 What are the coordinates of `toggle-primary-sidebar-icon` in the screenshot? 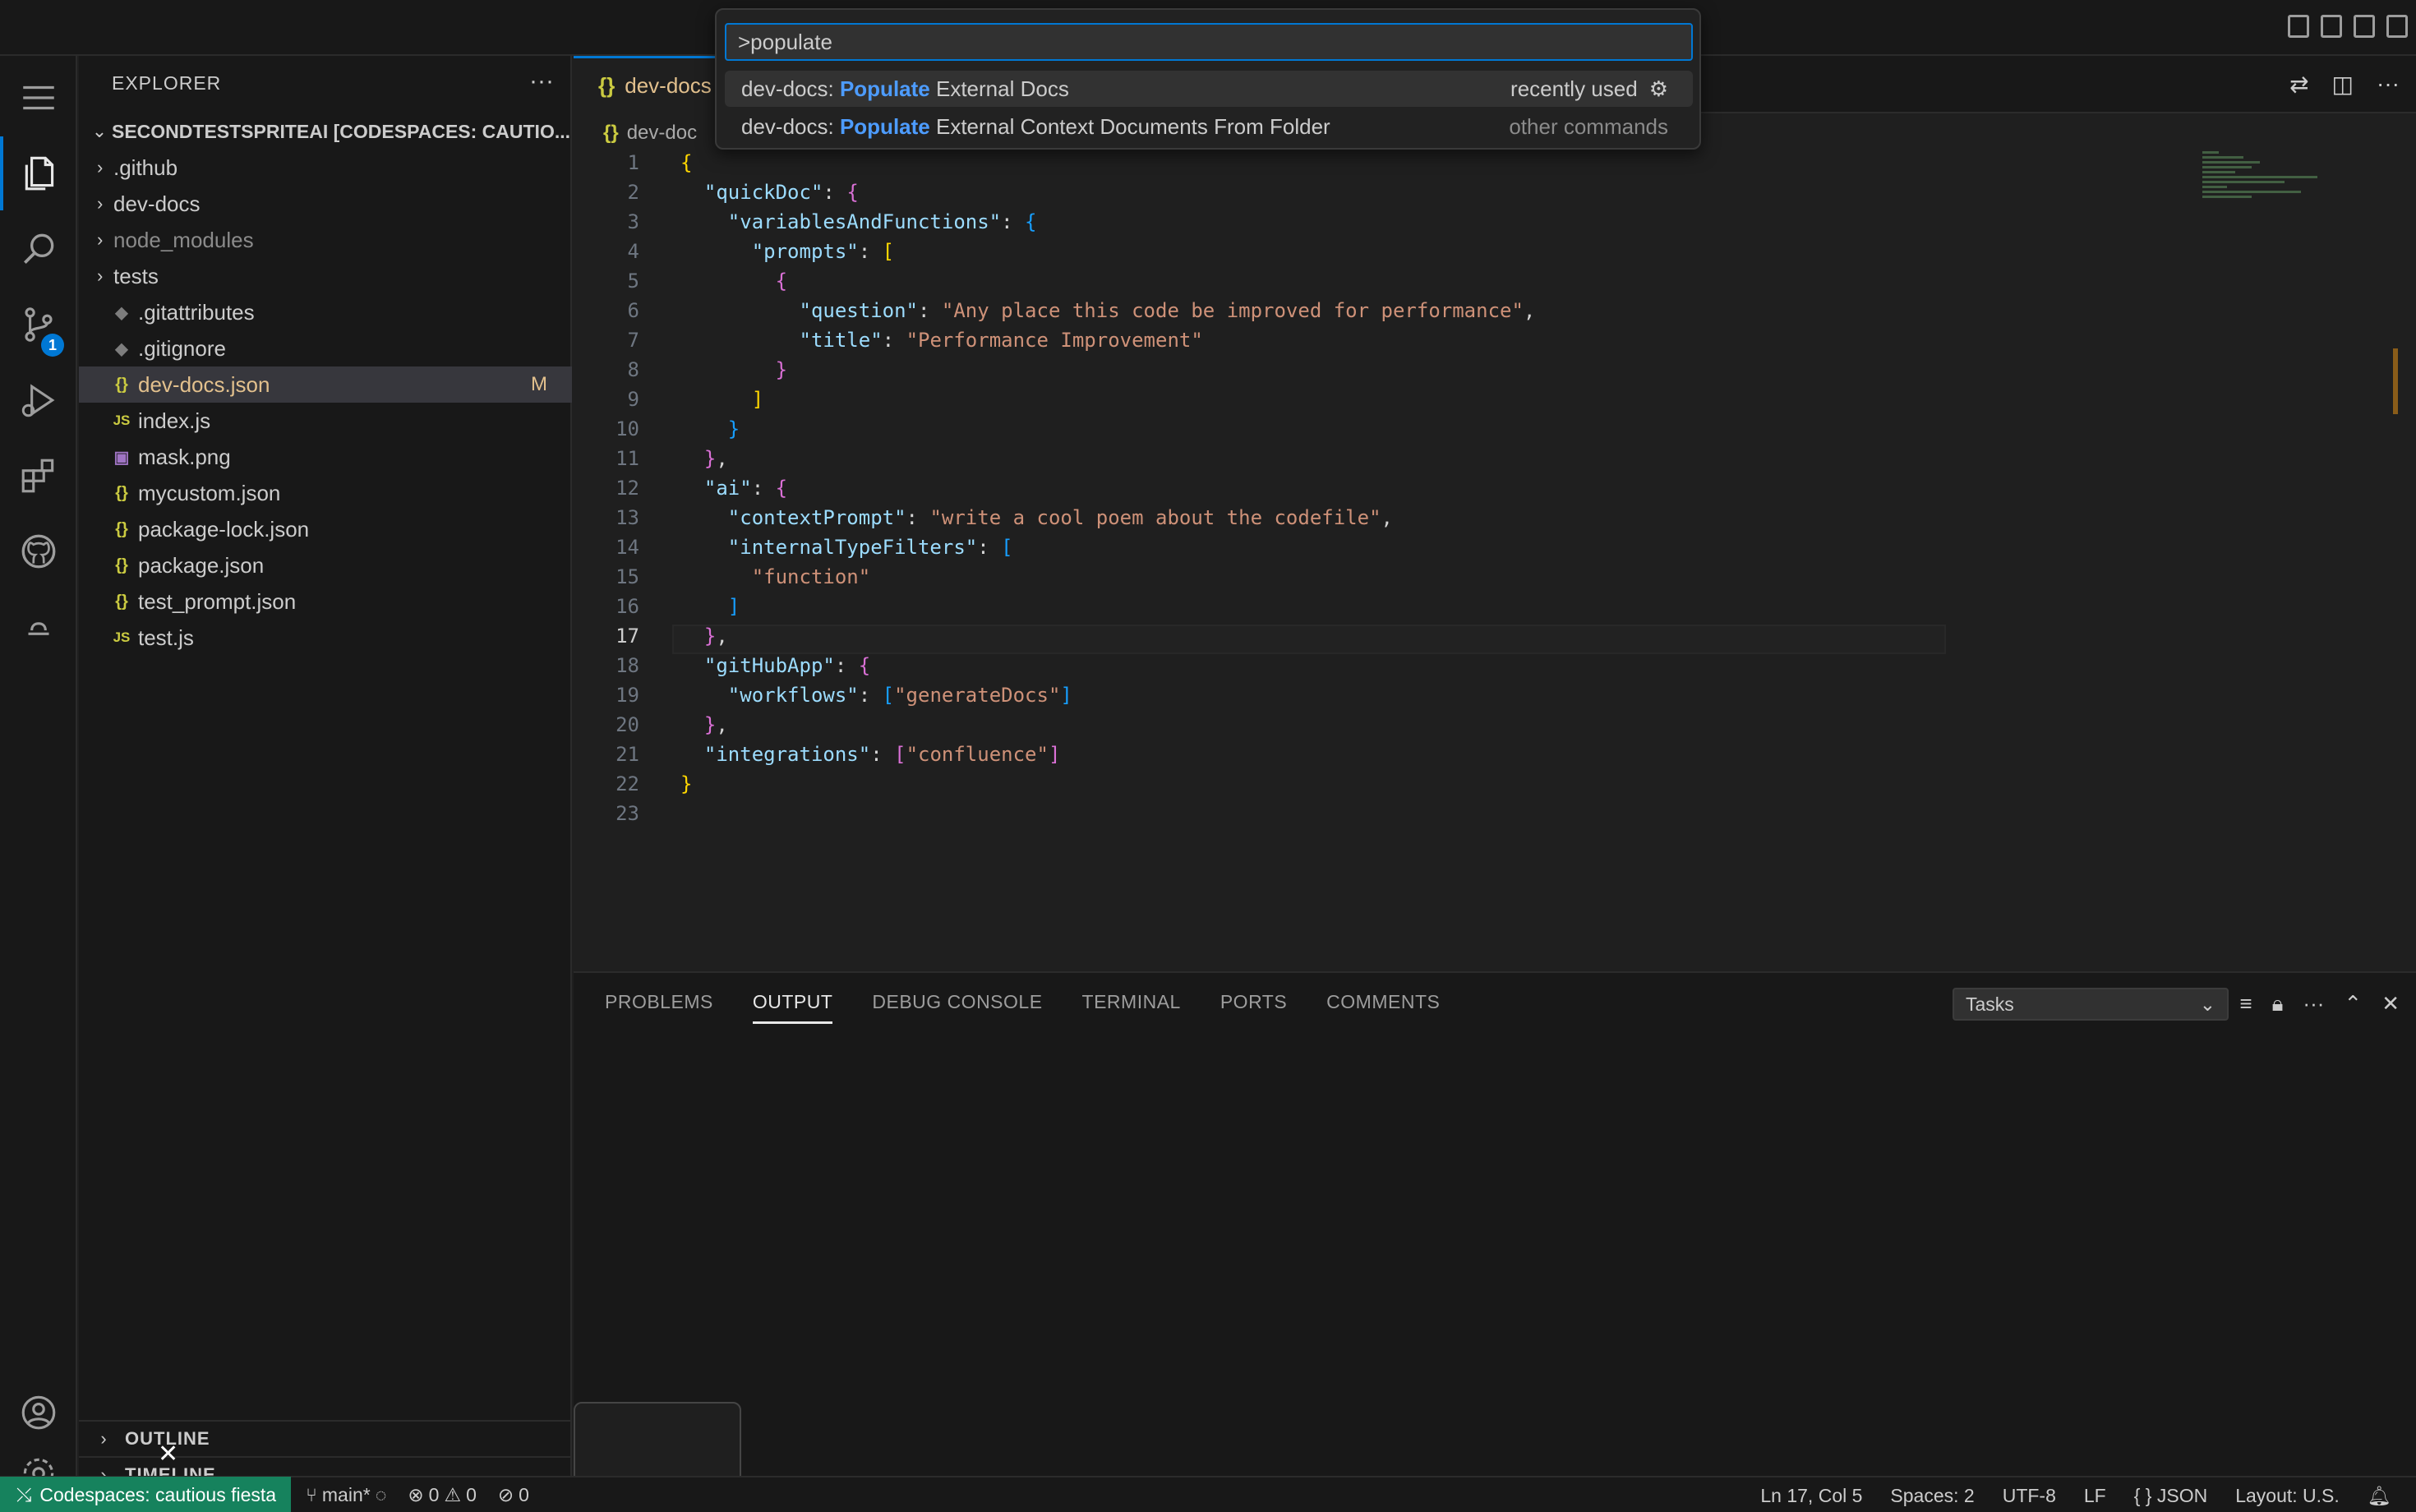 It's located at (2298, 26).